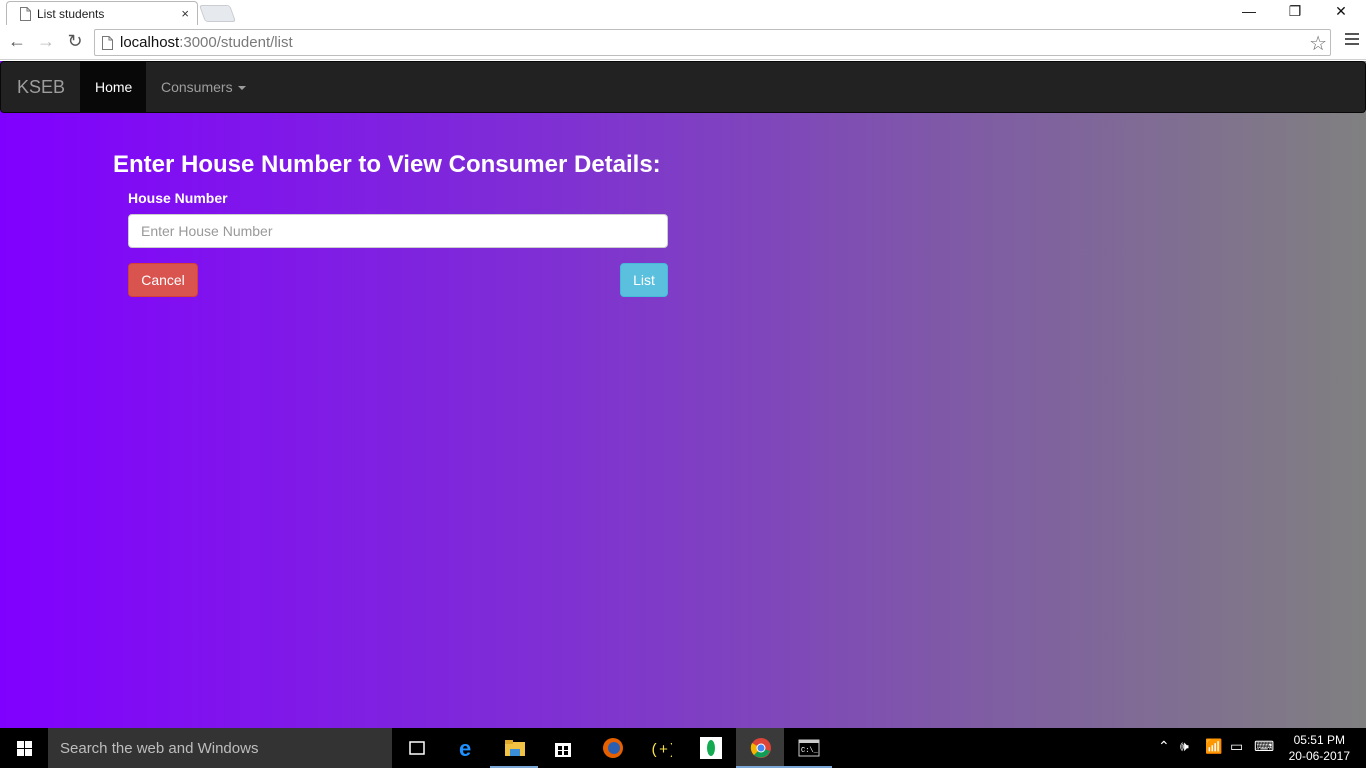  Describe the element at coordinates (1319, 756) in the screenshot. I see `clock-date: 20-06-2017` at that location.